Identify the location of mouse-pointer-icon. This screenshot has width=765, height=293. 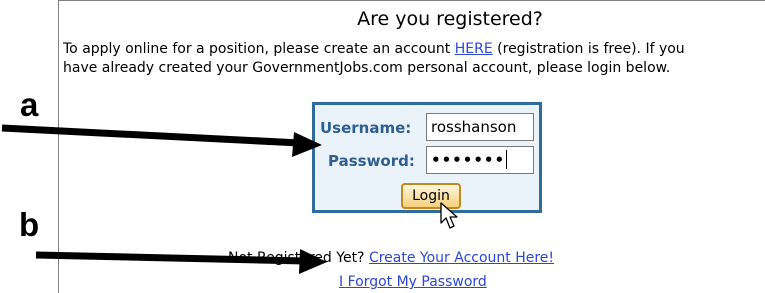
(449, 215).